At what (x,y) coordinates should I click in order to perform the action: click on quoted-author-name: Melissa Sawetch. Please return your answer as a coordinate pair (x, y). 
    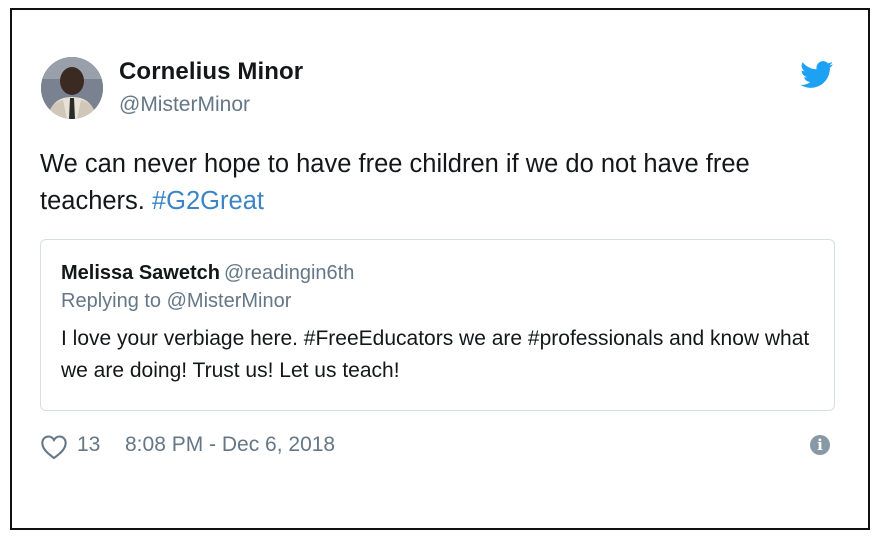
    Looking at the image, I should click on (140, 273).